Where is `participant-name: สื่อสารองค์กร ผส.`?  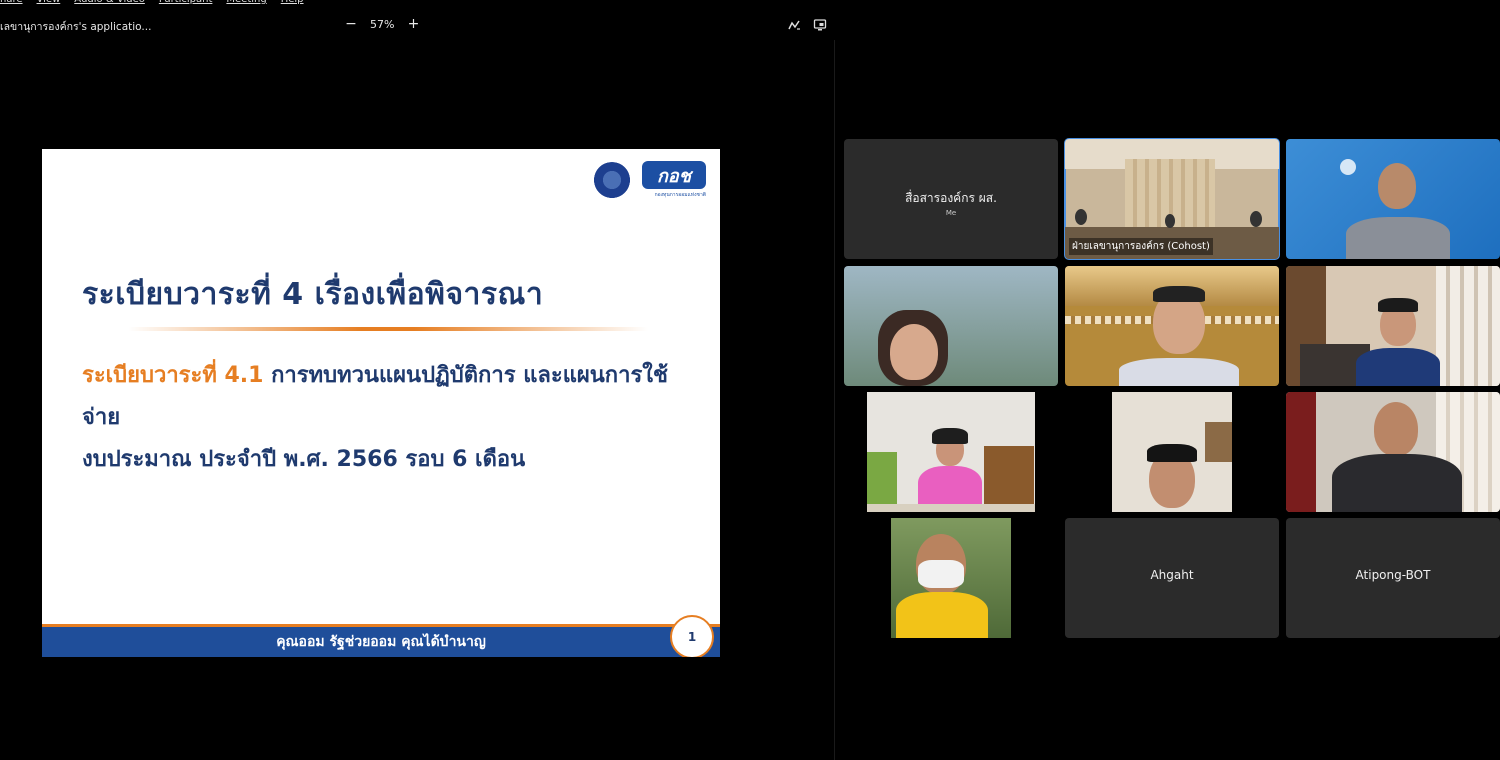
participant-name: สื่อสารองค์กร ผส. is located at coordinates (951, 198).